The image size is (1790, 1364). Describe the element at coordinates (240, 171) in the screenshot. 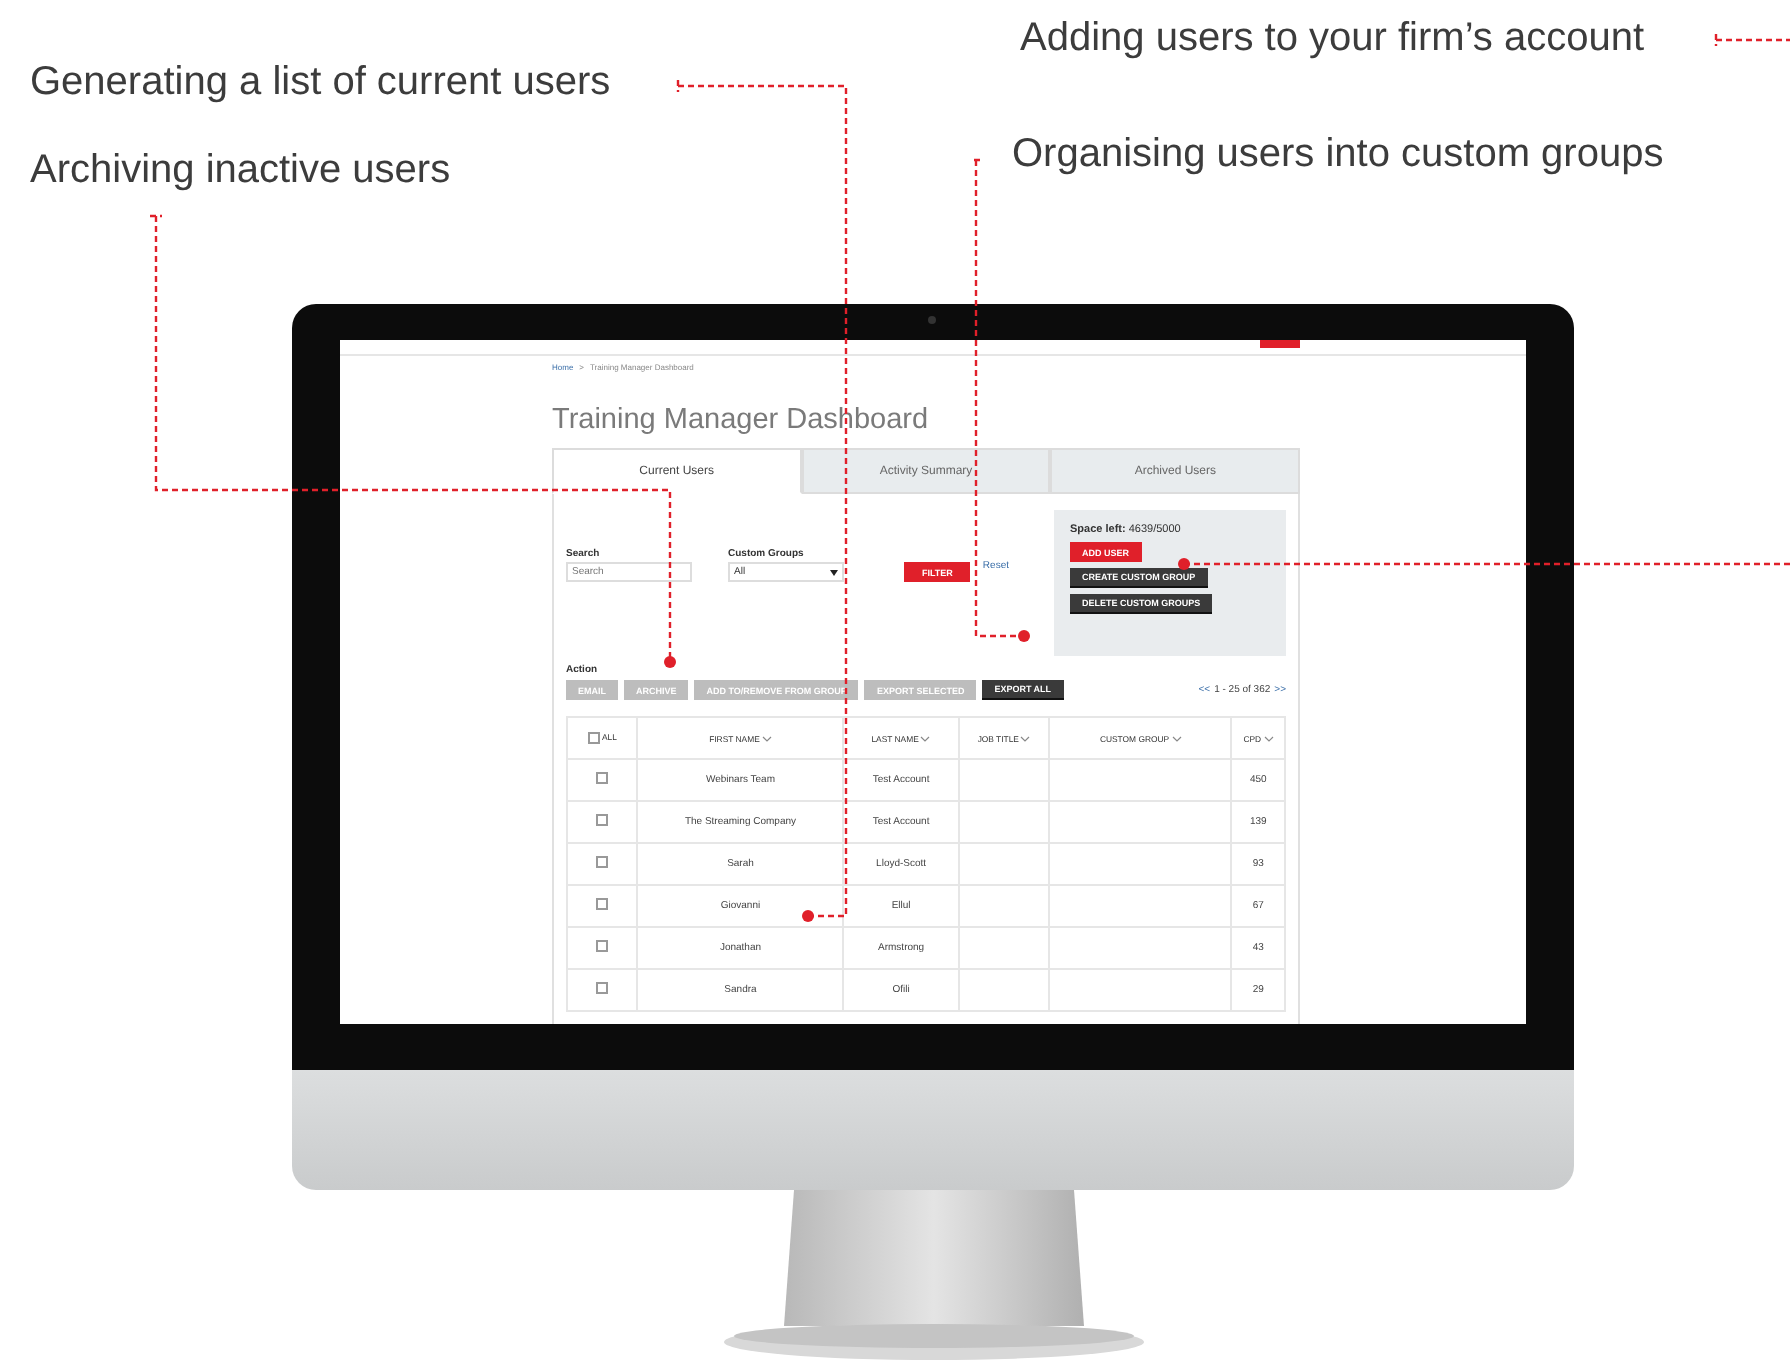

I see `callout-label: Archiving inactive users` at that location.